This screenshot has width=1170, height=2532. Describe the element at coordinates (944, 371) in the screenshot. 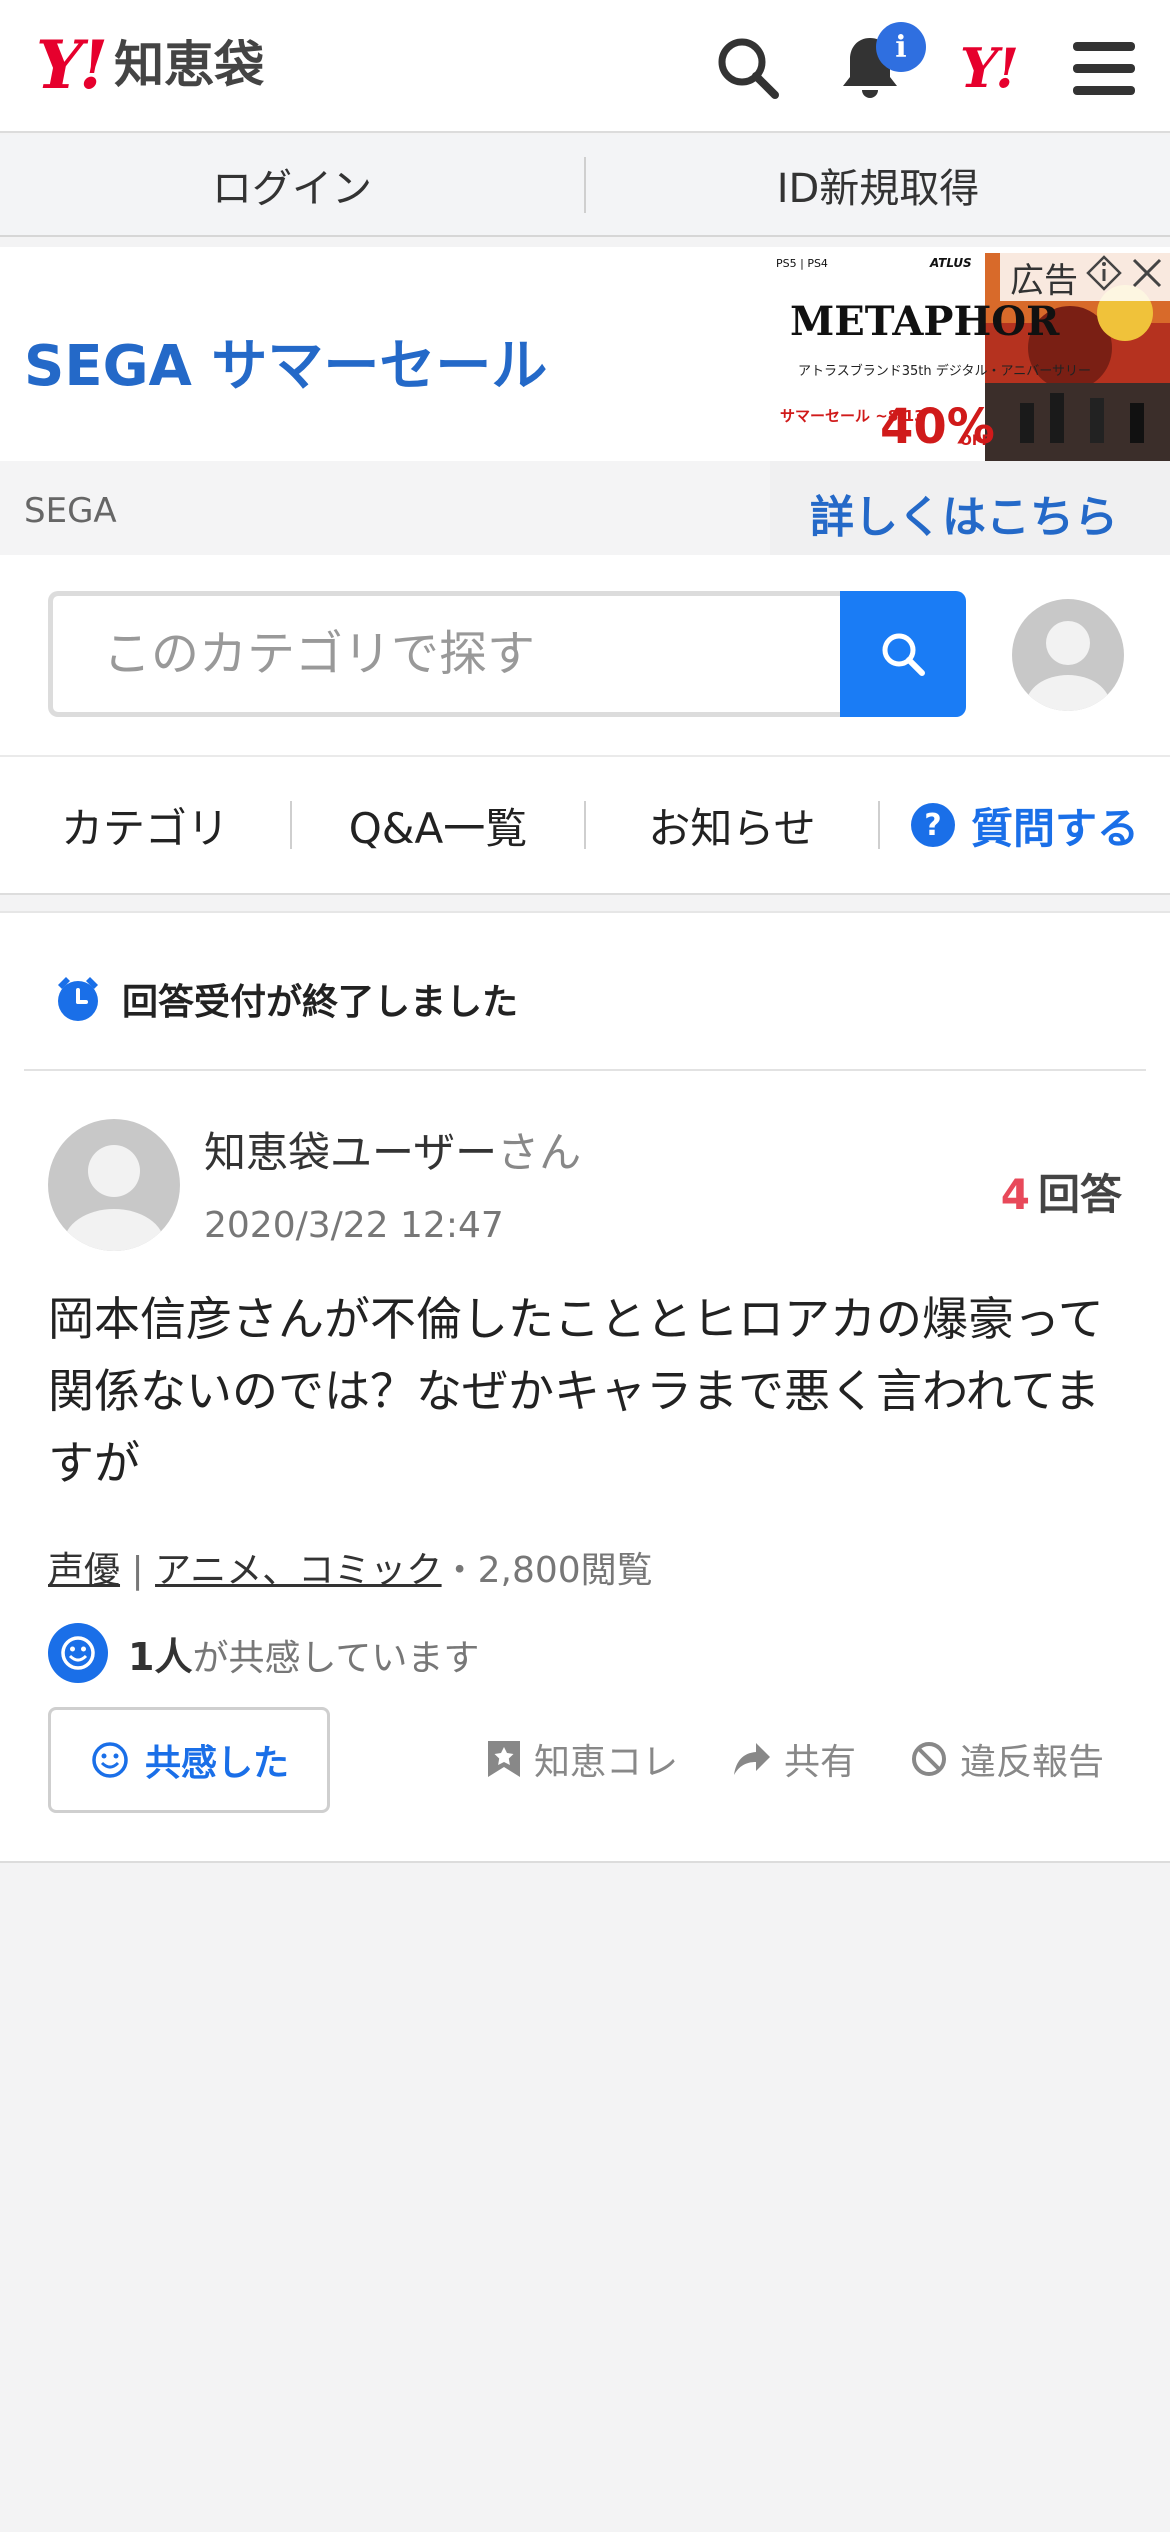

I see `ad-subtitle: アトラスブランド35th デジタル・アニバーサリー` at that location.